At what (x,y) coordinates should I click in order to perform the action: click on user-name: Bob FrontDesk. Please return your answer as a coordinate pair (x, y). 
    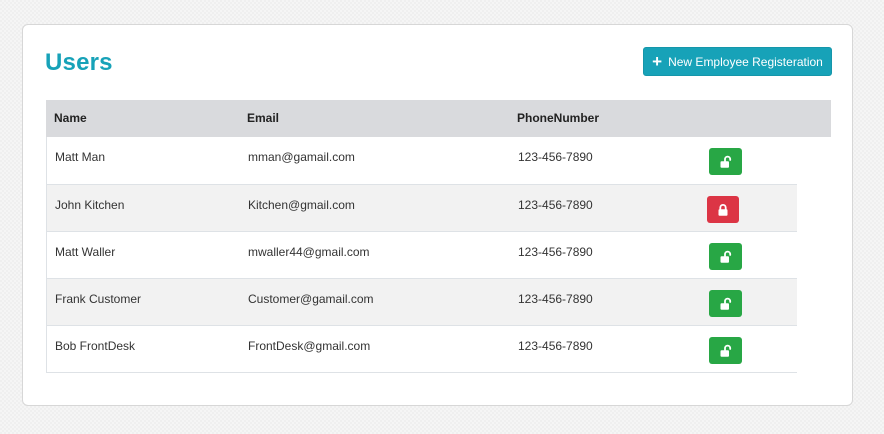
    Looking at the image, I should click on (95, 346).